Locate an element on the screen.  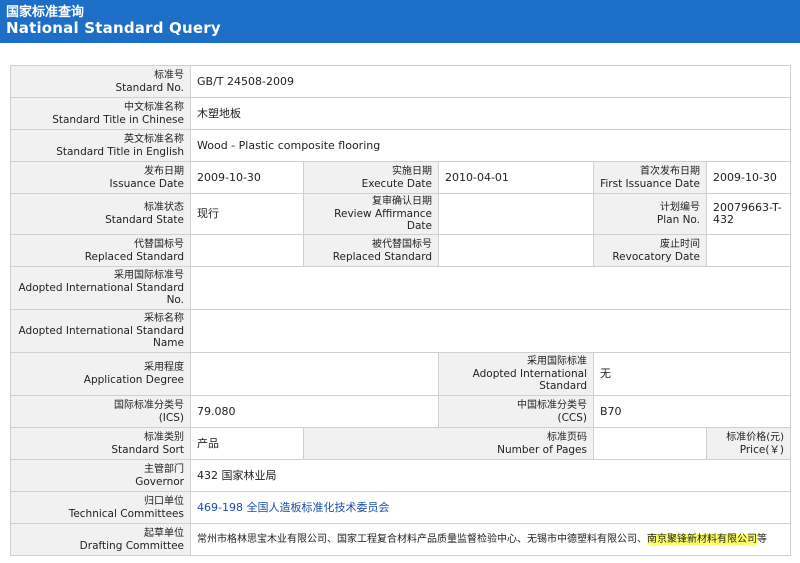
label-governor: 主管部门 Governor is located at coordinates (100, 475).